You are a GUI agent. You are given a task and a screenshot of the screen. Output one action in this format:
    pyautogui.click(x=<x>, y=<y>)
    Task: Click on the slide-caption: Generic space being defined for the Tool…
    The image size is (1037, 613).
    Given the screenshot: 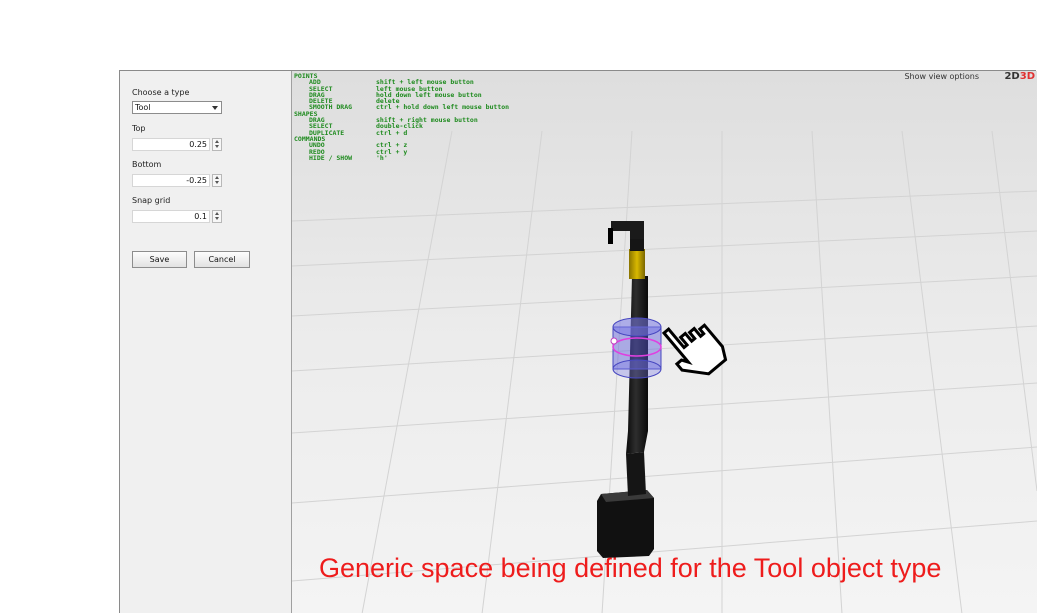 What is the action you would take?
    pyautogui.click(x=630, y=568)
    